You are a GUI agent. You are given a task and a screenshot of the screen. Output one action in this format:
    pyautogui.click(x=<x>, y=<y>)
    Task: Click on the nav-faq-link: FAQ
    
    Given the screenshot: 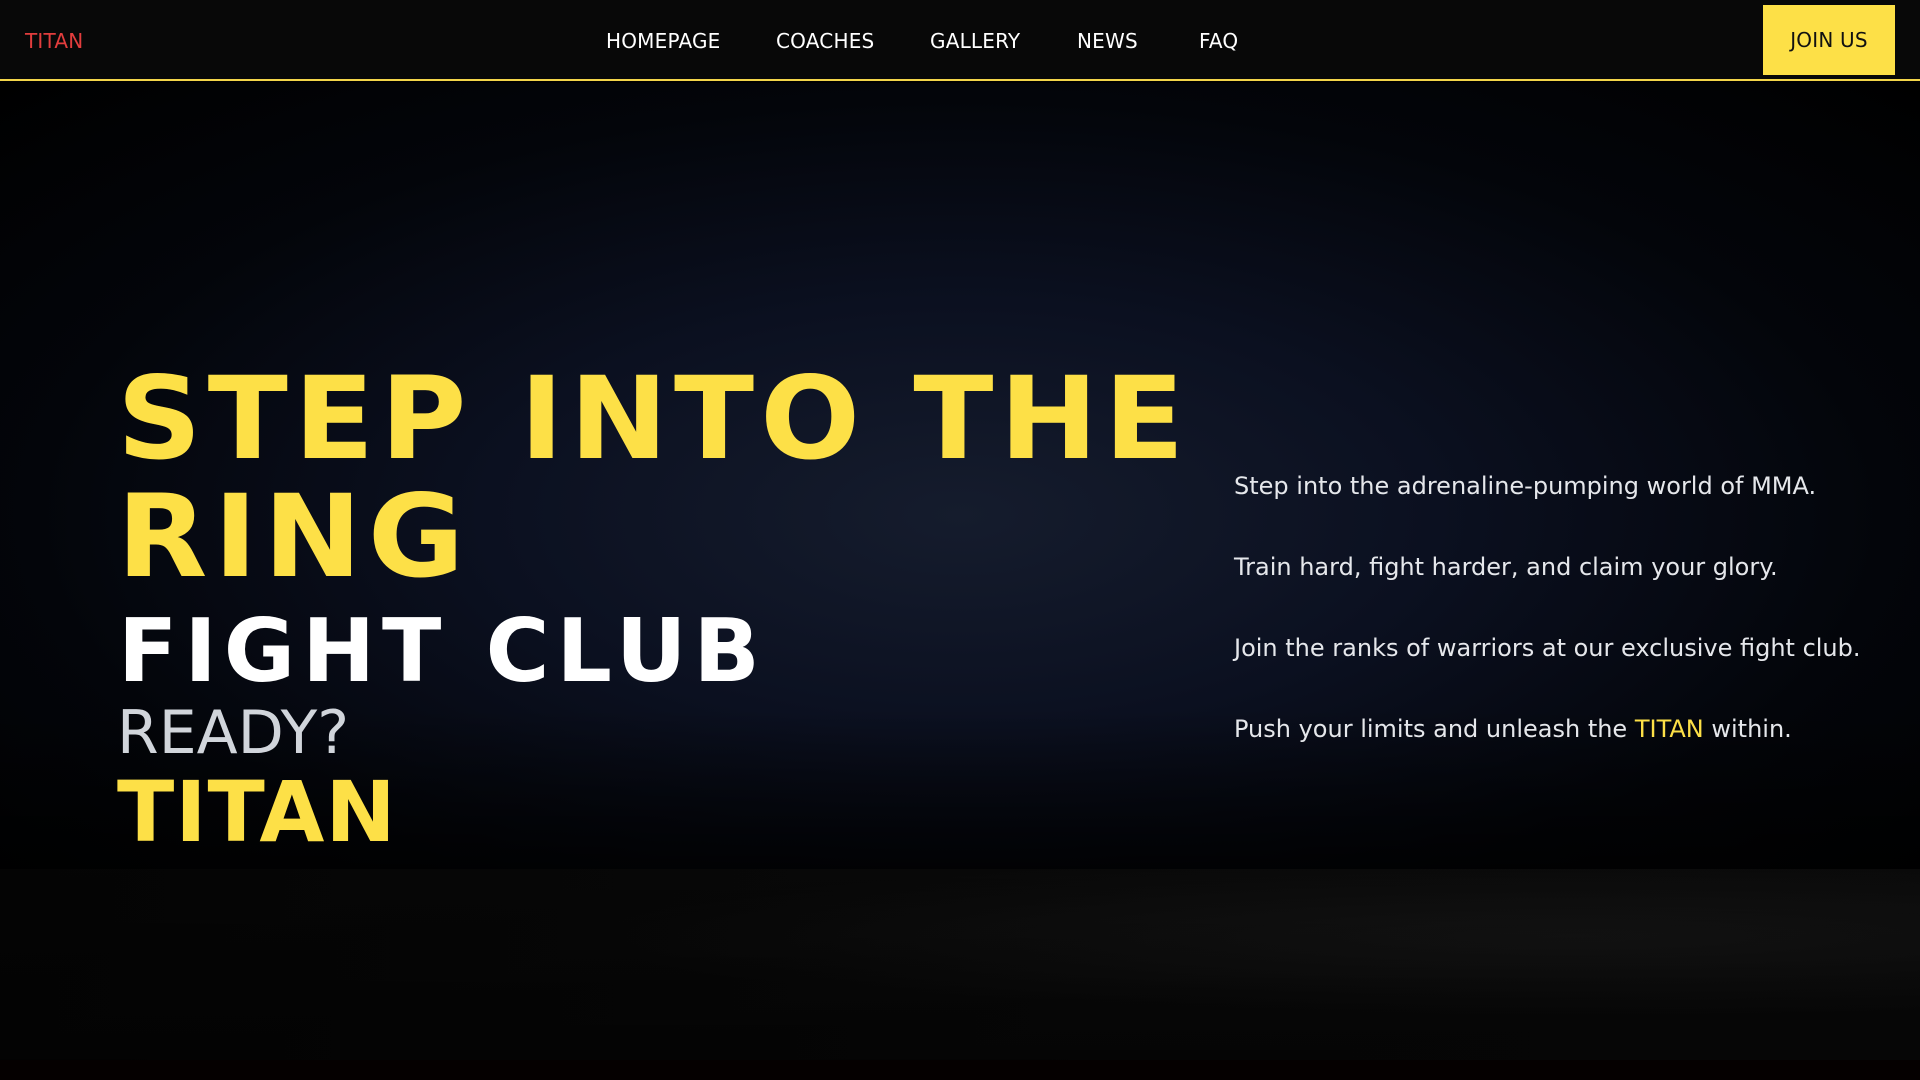 What is the action you would take?
    pyautogui.click(x=1218, y=41)
    